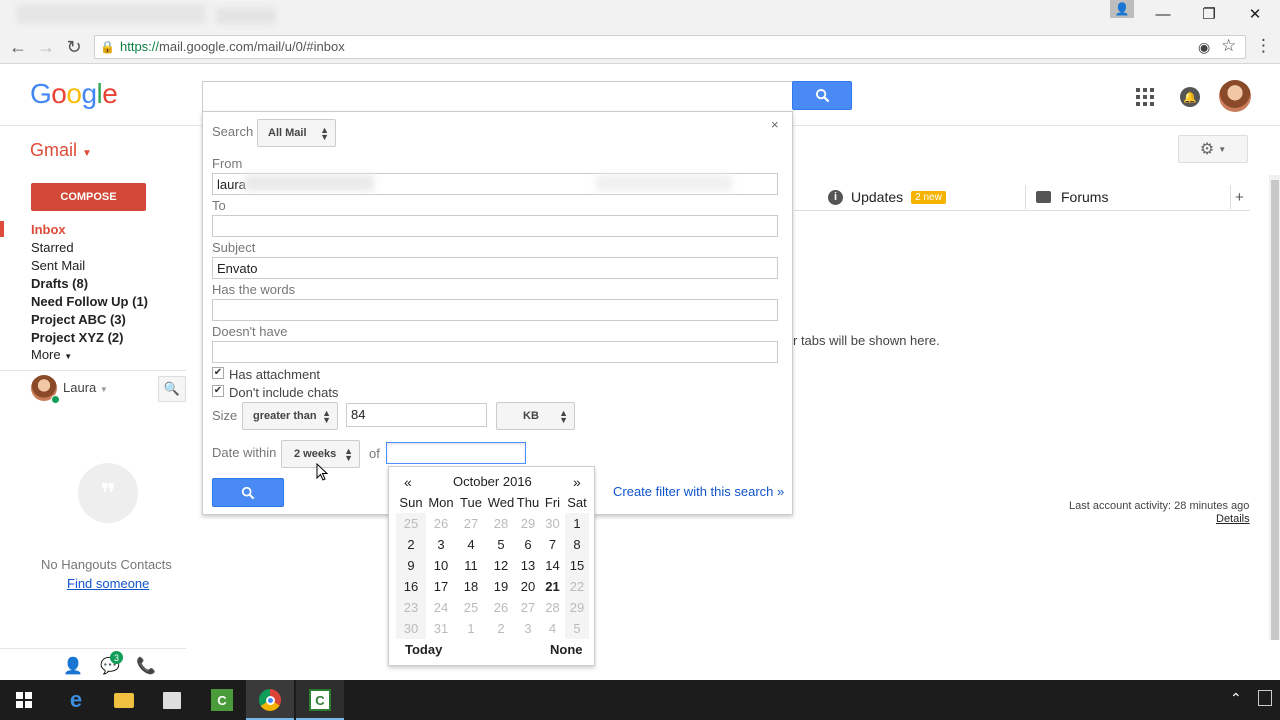 This screenshot has width=1280, height=720. Describe the element at coordinates (172, 700) in the screenshot. I see `store-icon` at that location.